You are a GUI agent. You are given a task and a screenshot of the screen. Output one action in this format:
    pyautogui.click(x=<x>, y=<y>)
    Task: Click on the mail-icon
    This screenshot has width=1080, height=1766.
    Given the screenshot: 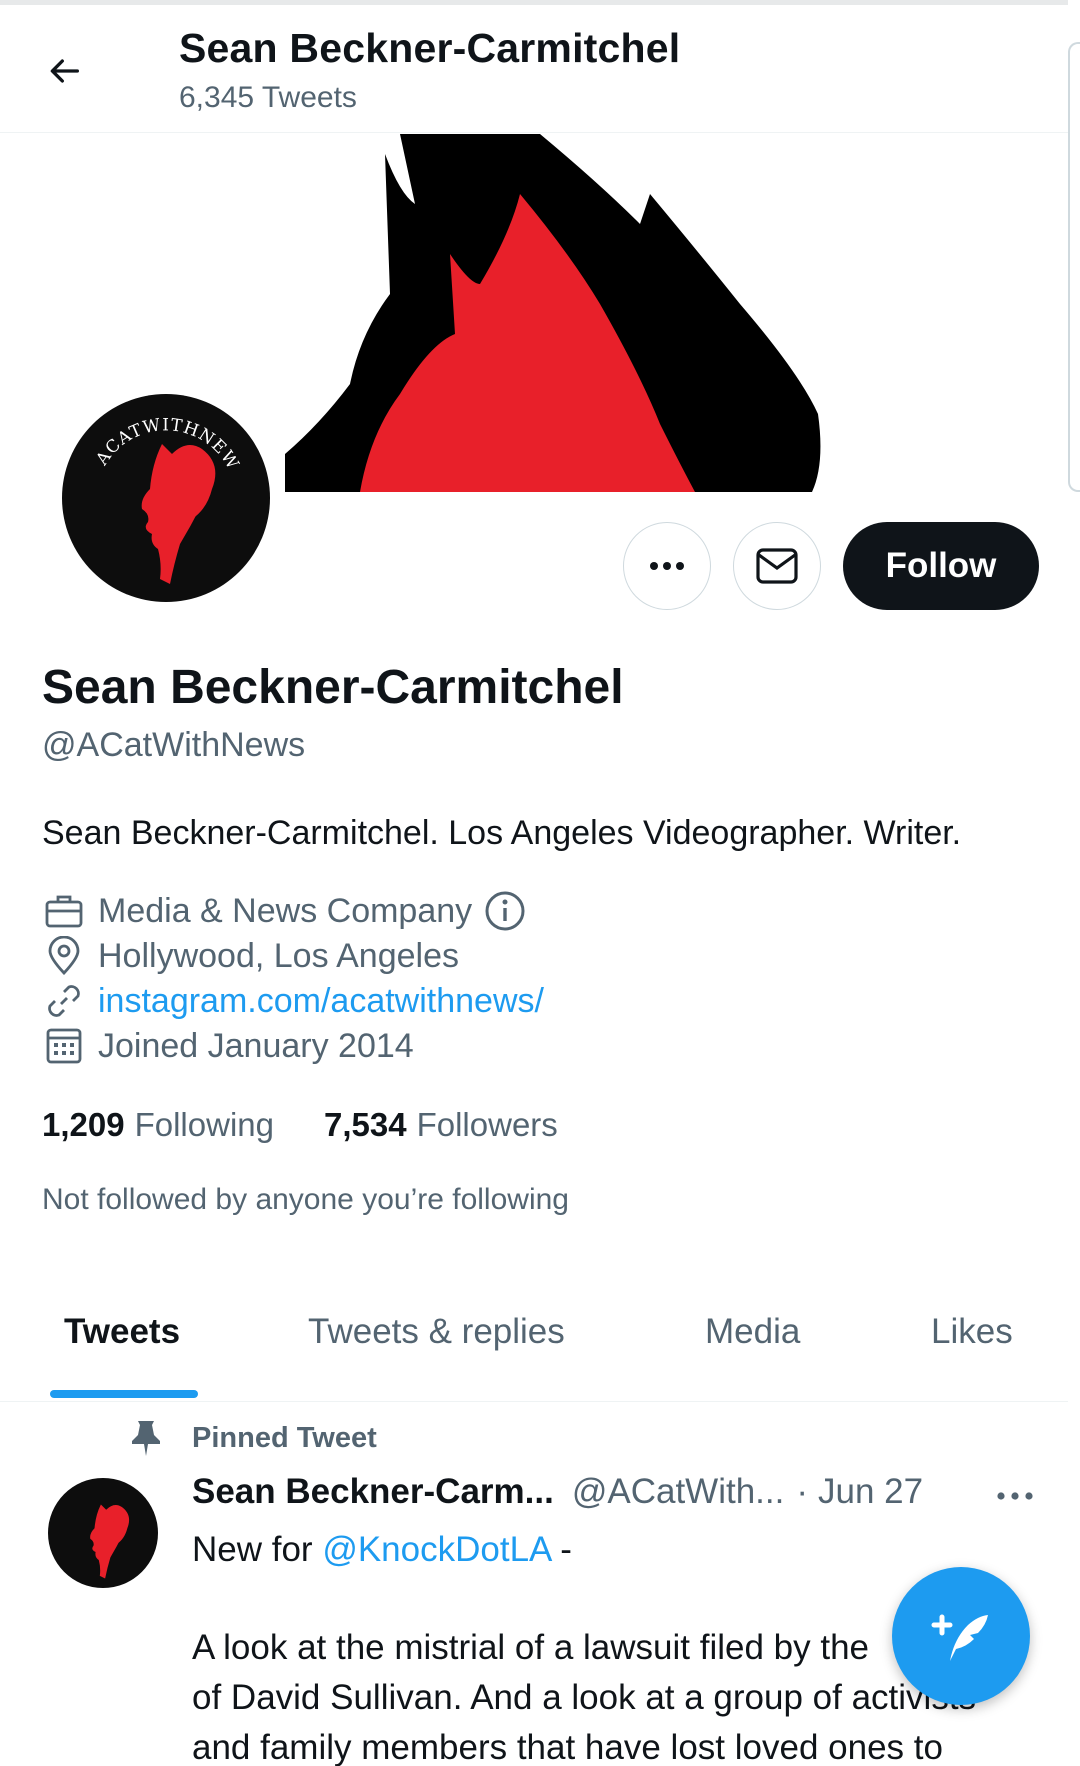 What is the action you would take?
    pyautogui.click(x=777, y=566)
    